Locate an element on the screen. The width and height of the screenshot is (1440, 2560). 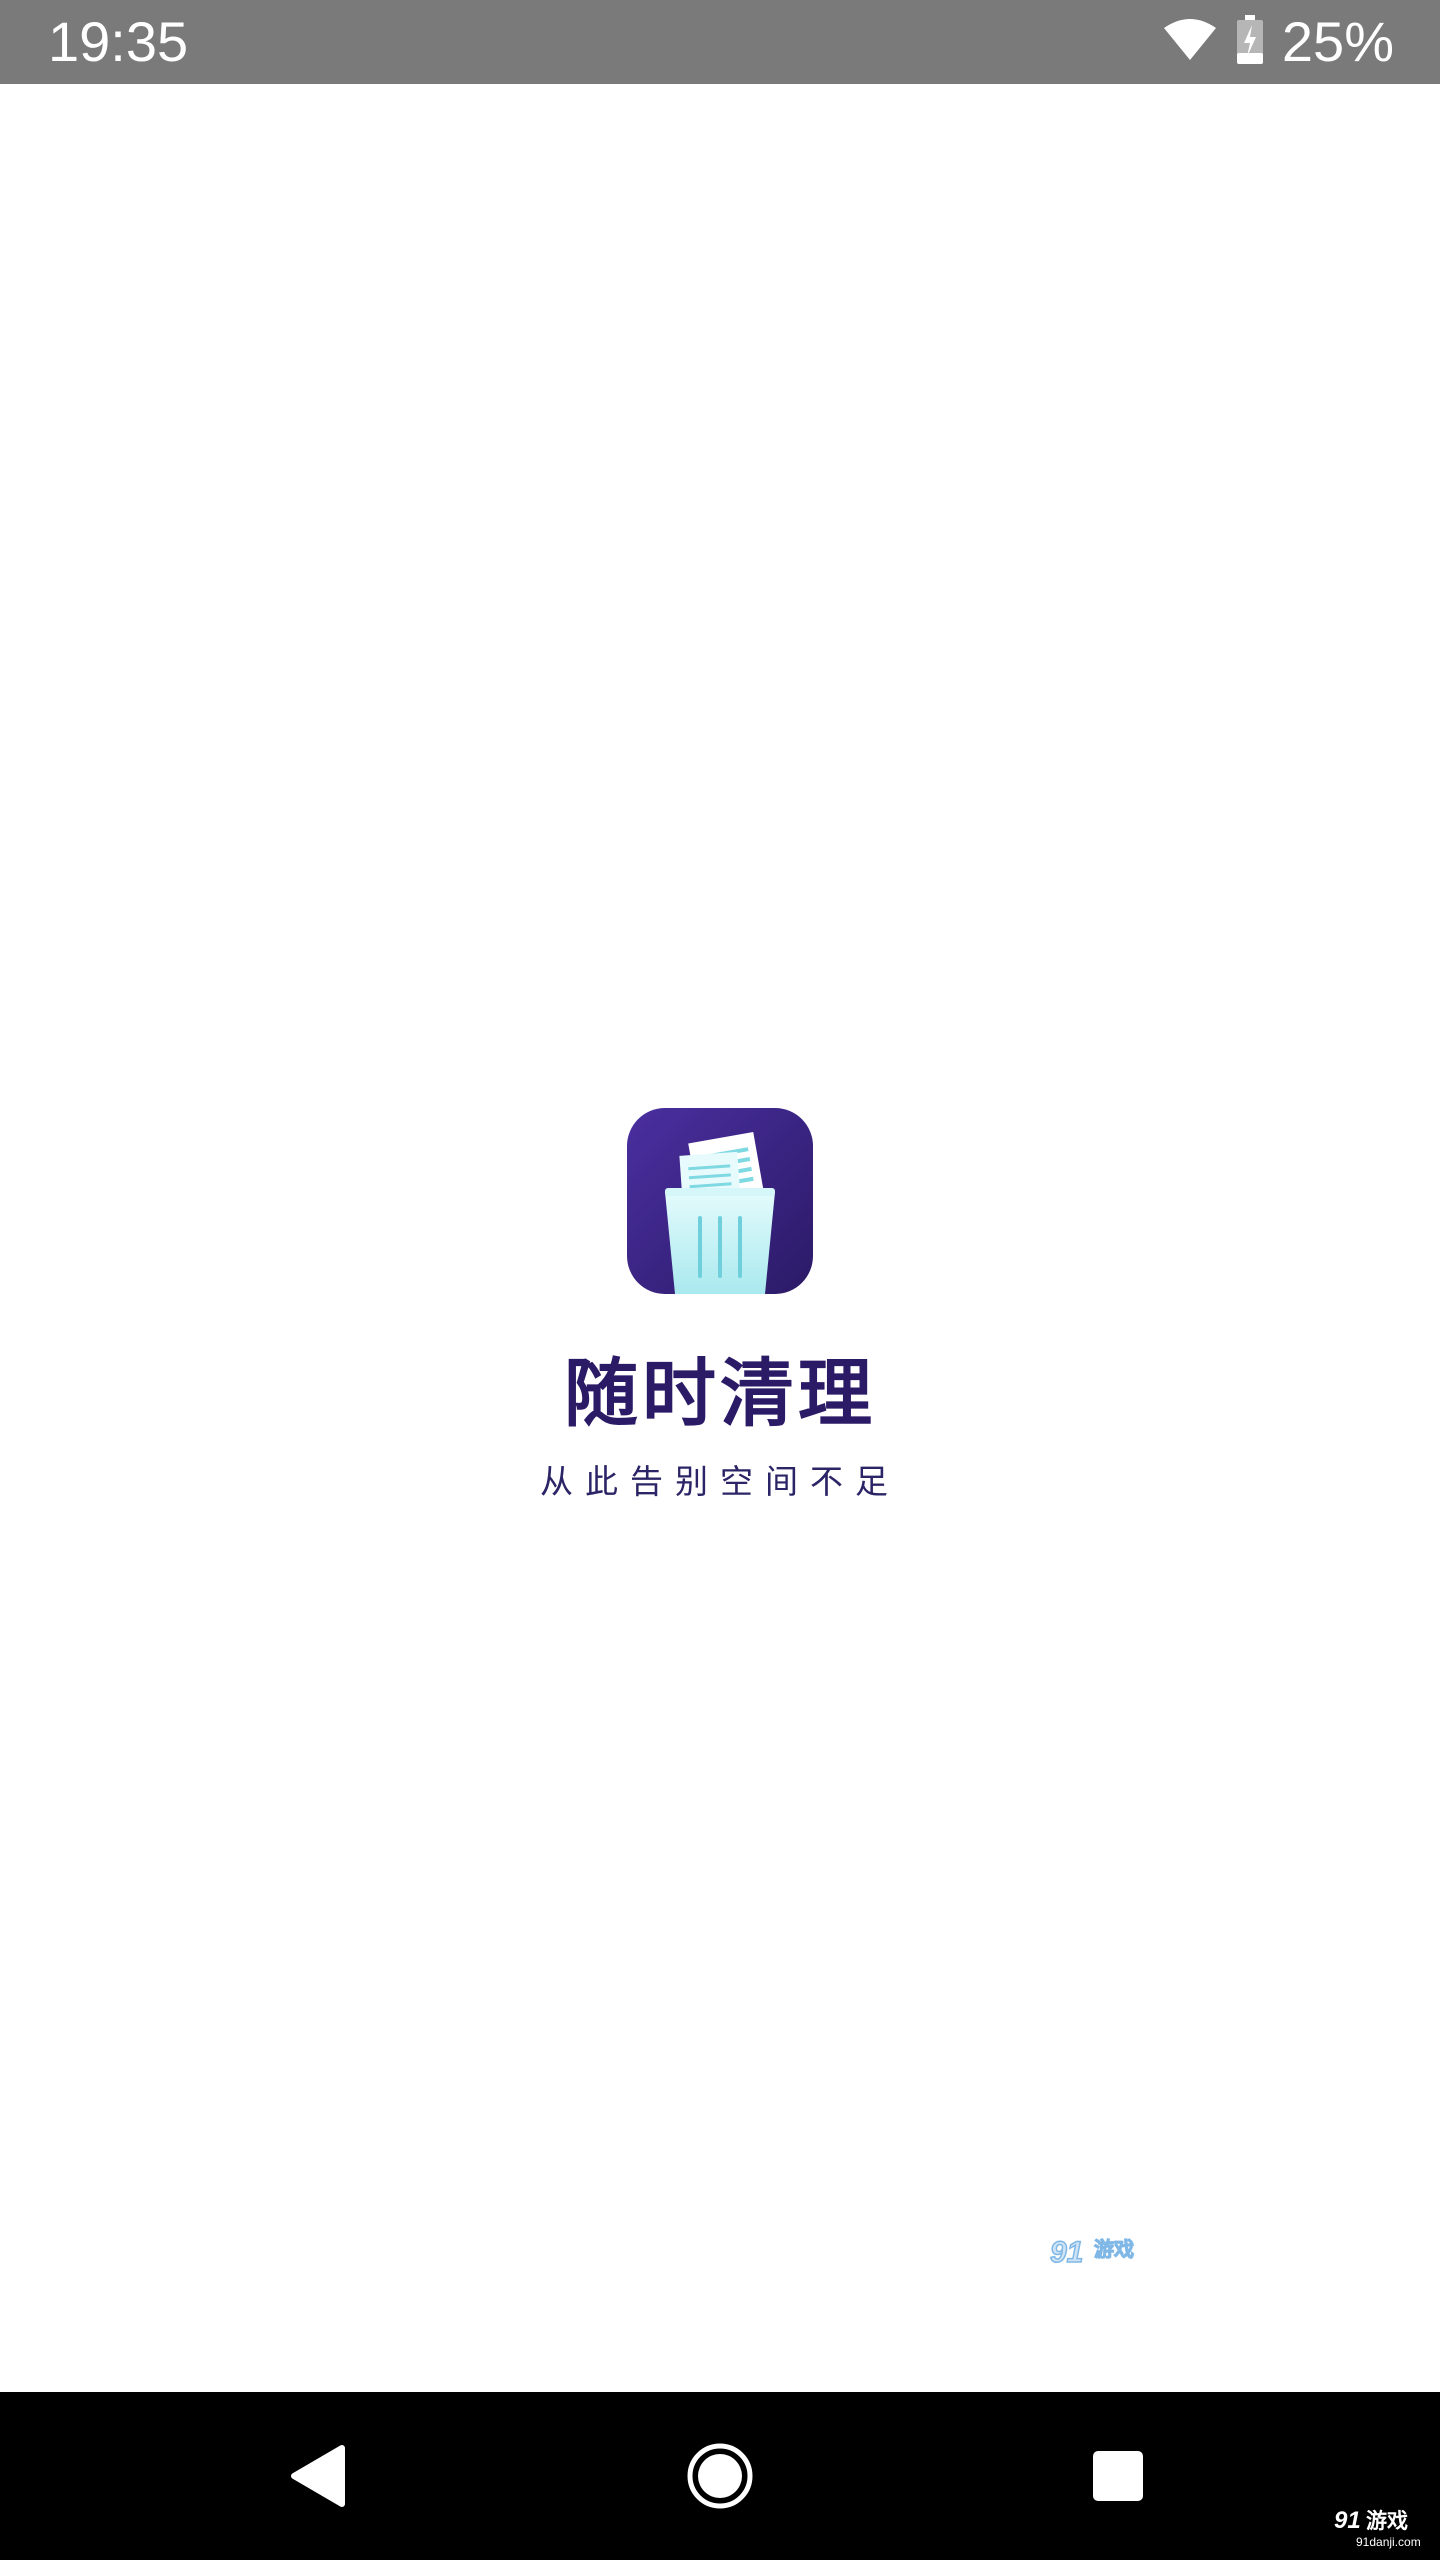
navigation-bar: 91 游戏 91danji.com is located at coordinates (720, 2476).